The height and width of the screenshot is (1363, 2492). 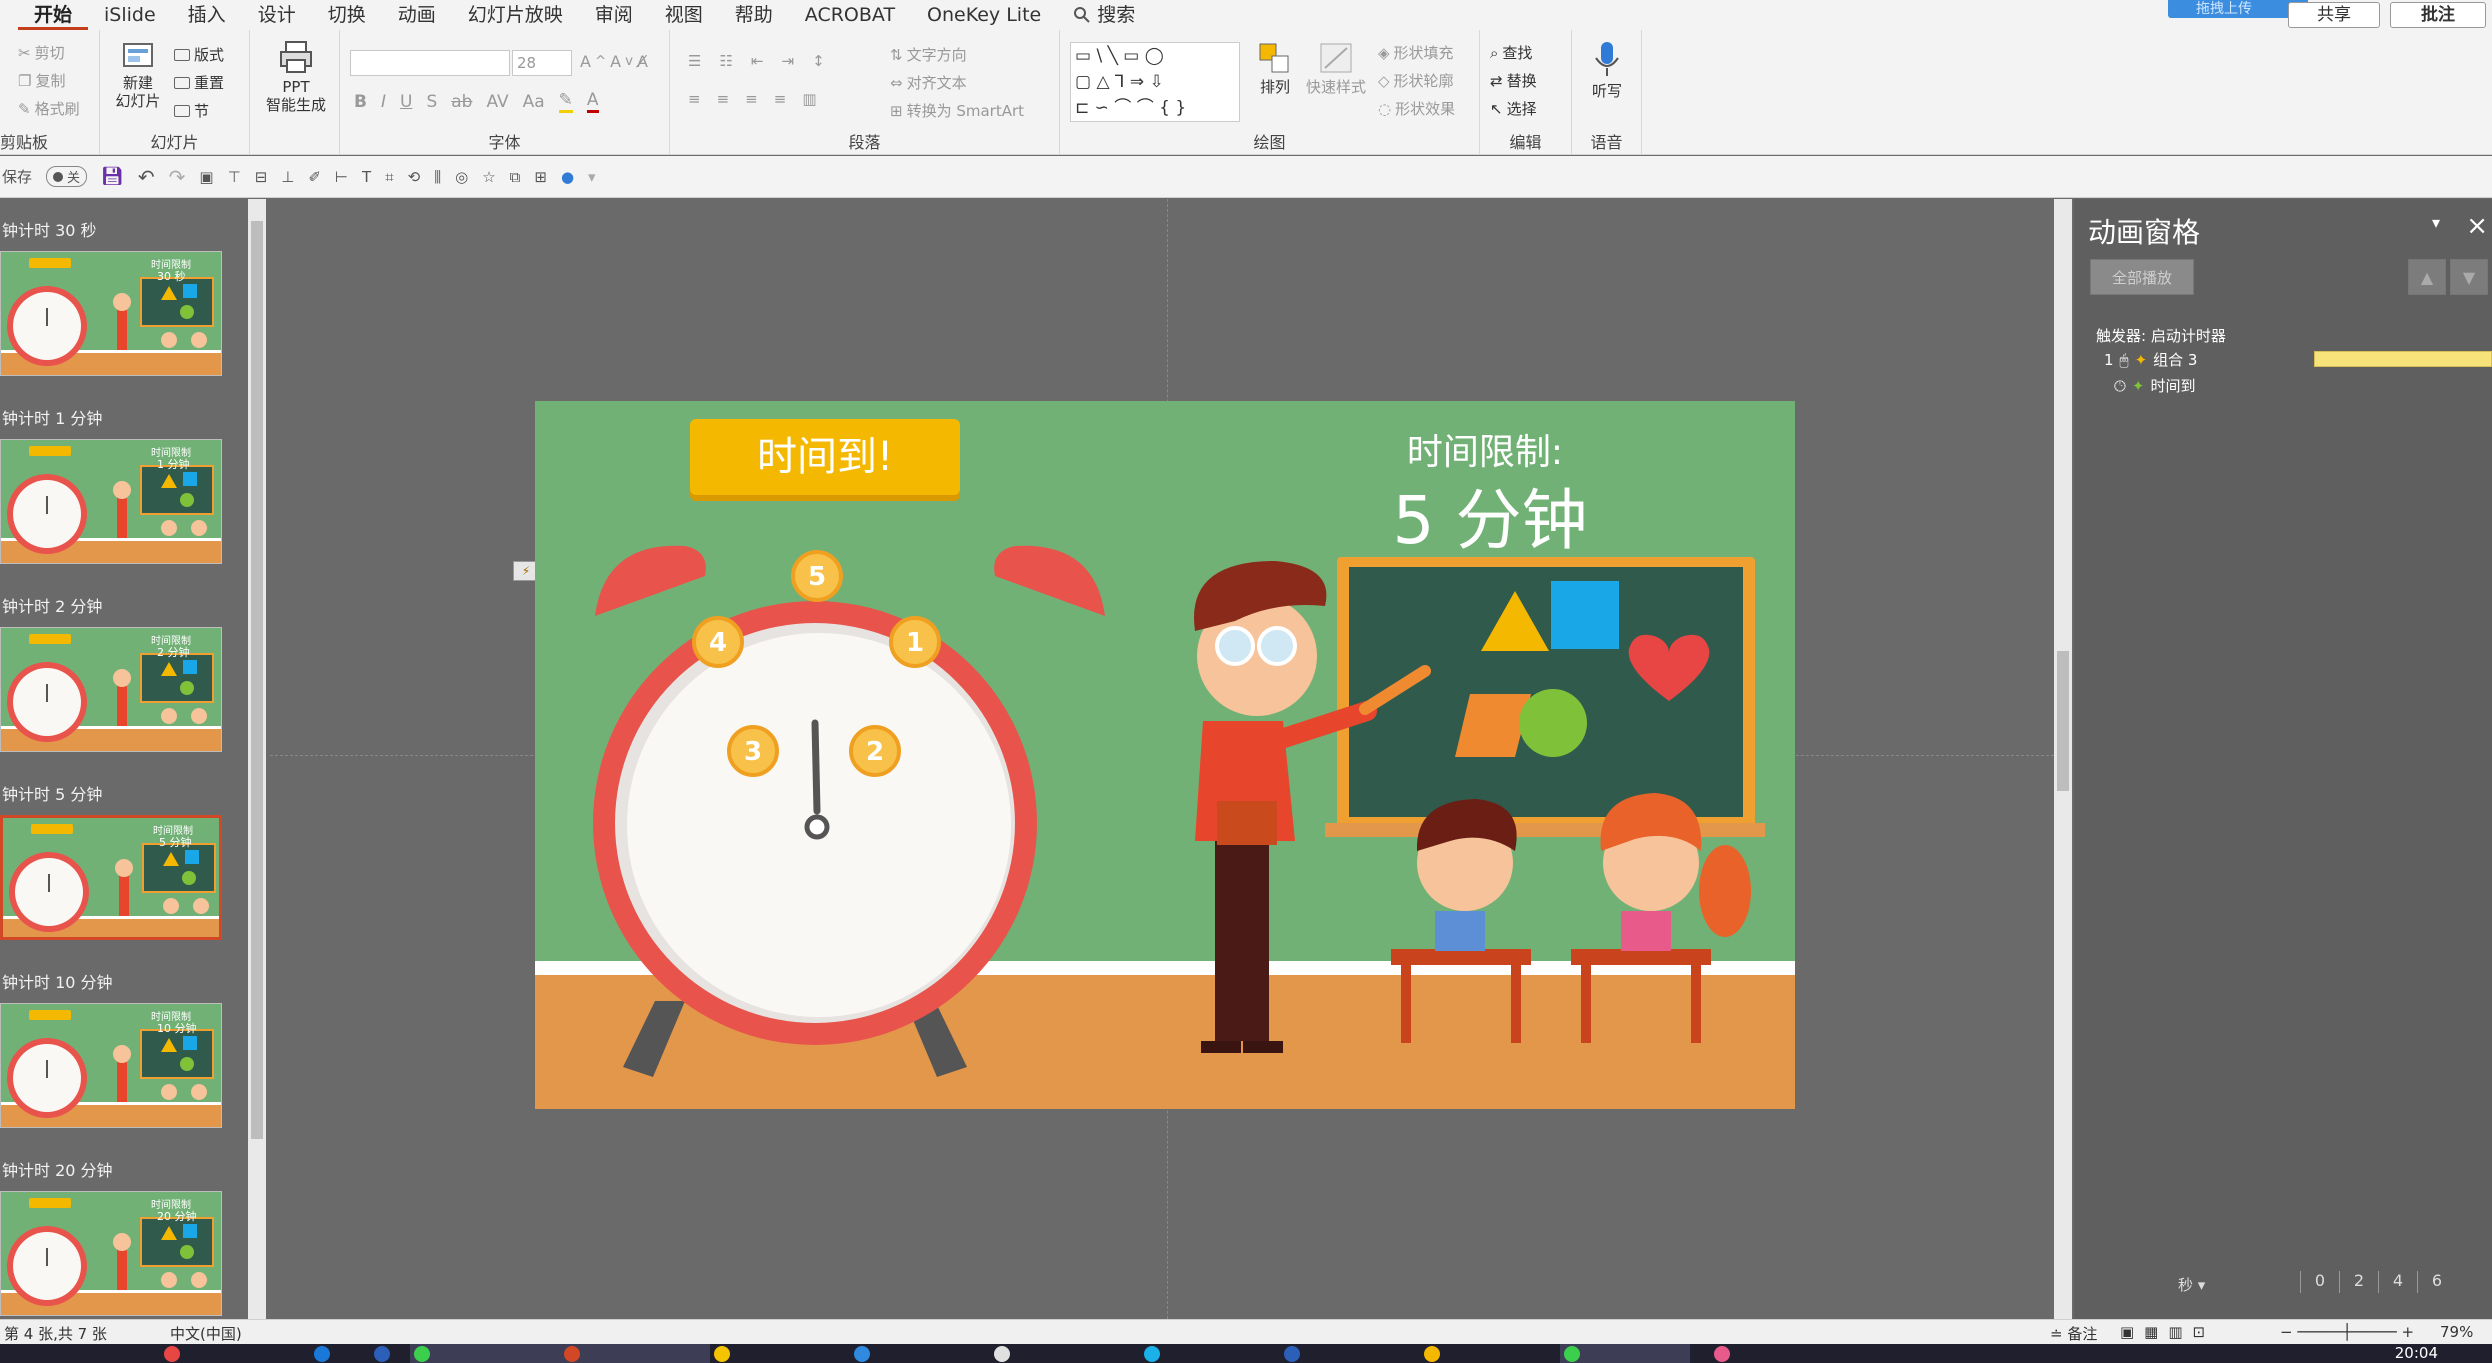 What do you see at coordinates (431, 102) in the screenshot?
I see `shadow-icon: S` at bounding box center [431, 102].